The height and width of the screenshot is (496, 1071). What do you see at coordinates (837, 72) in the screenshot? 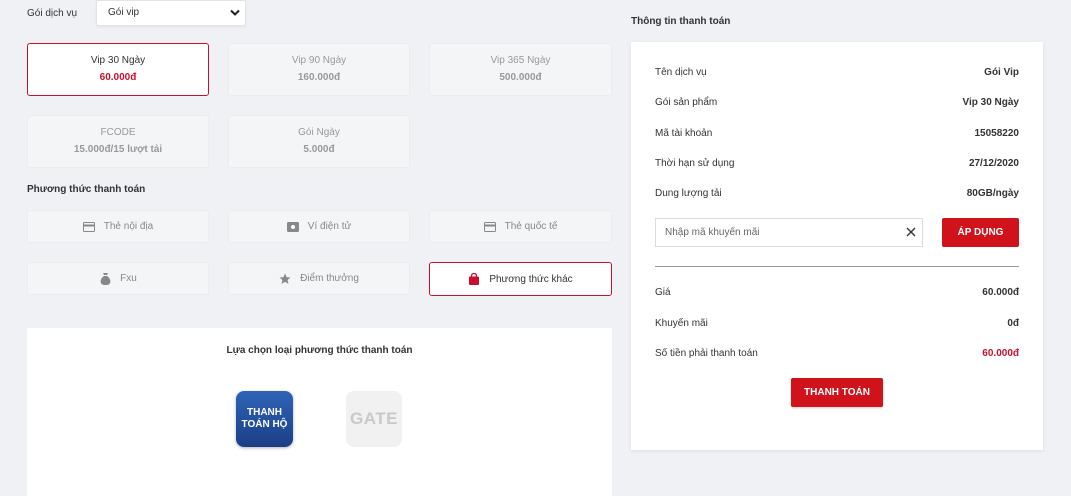
I see `info-row-service: Tên dịch vụ Gói Vip` at bounding box center [837, 72].